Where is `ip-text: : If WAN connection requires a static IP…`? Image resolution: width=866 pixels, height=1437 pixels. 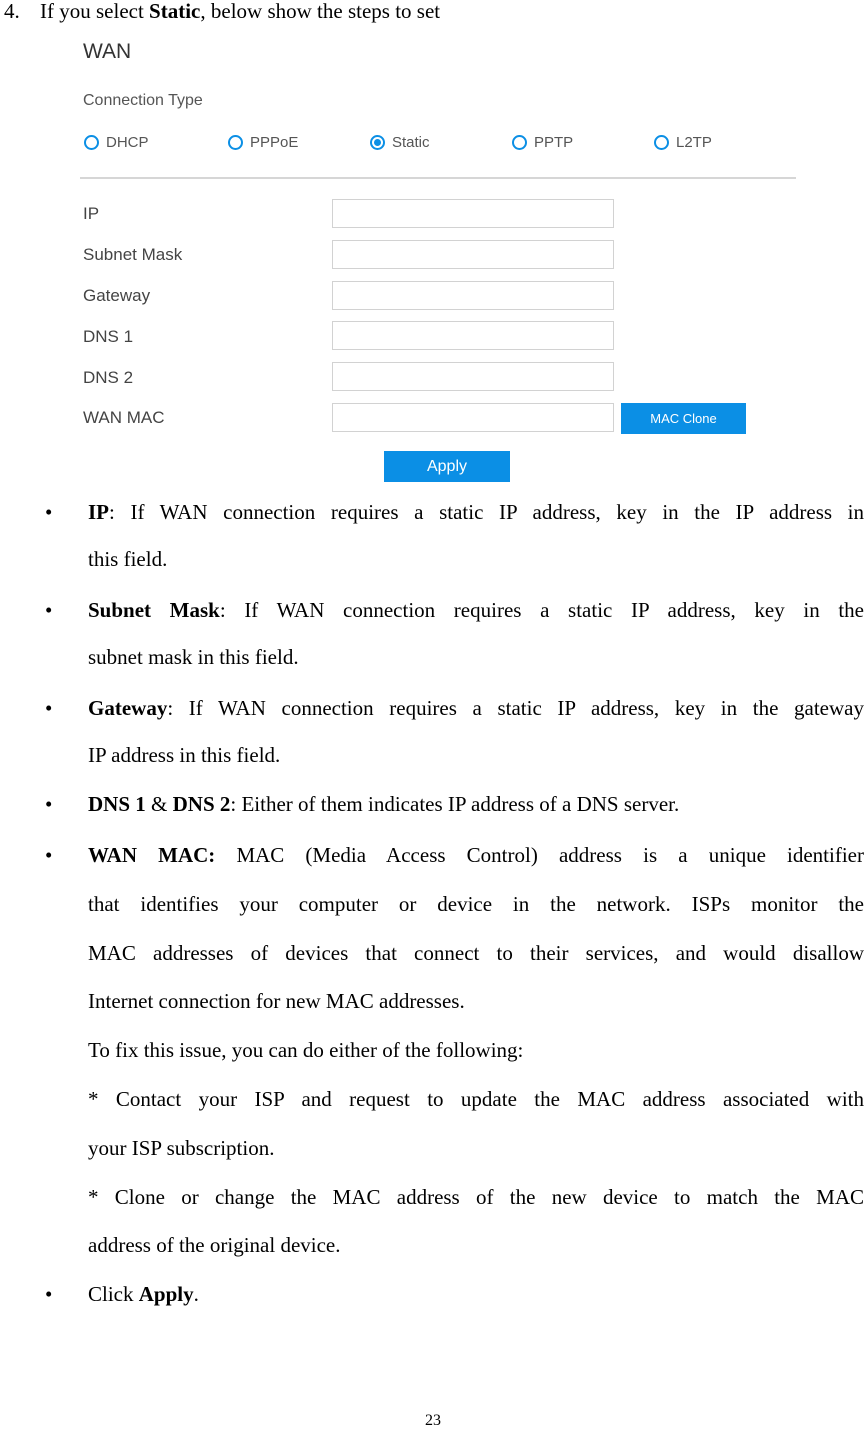
ip-text: : If WAN connection requires a static IP… is located at coordinates (486, 512).